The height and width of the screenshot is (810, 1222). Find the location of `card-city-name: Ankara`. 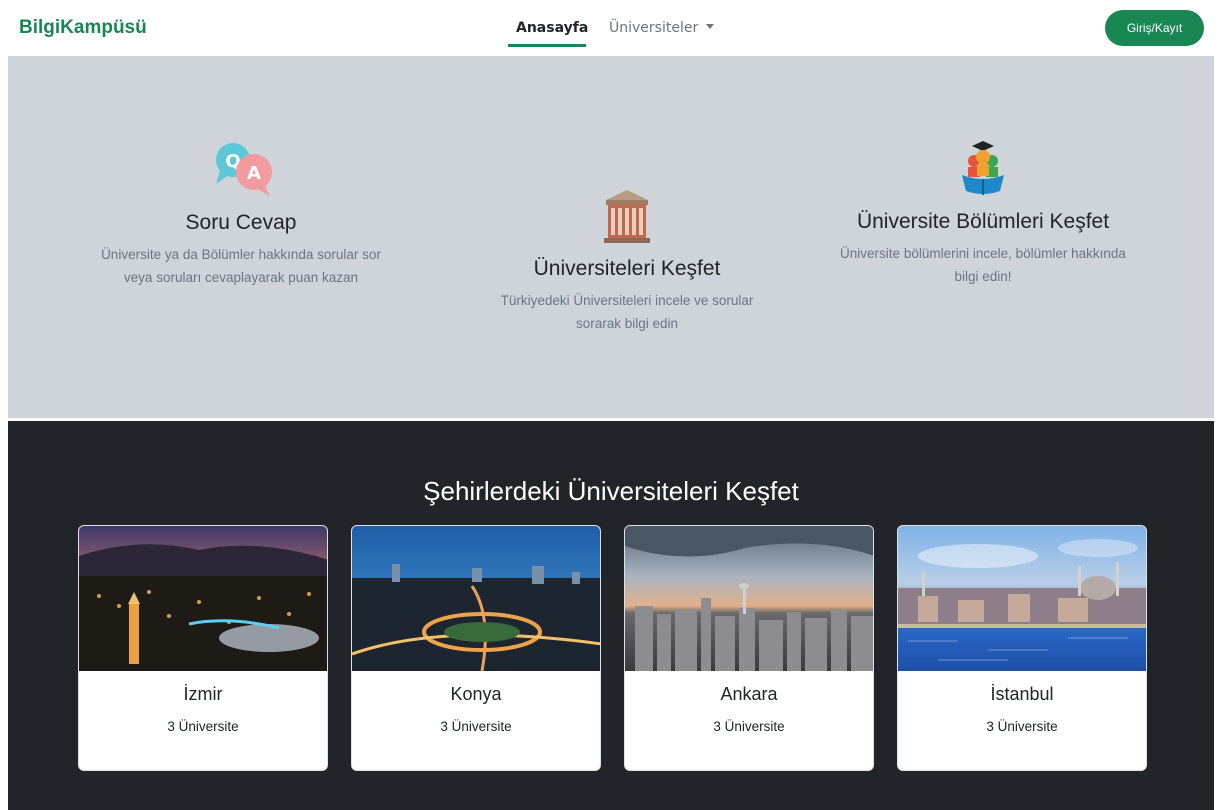

card-city-name: Ankara is located at coordinates (749, 694).